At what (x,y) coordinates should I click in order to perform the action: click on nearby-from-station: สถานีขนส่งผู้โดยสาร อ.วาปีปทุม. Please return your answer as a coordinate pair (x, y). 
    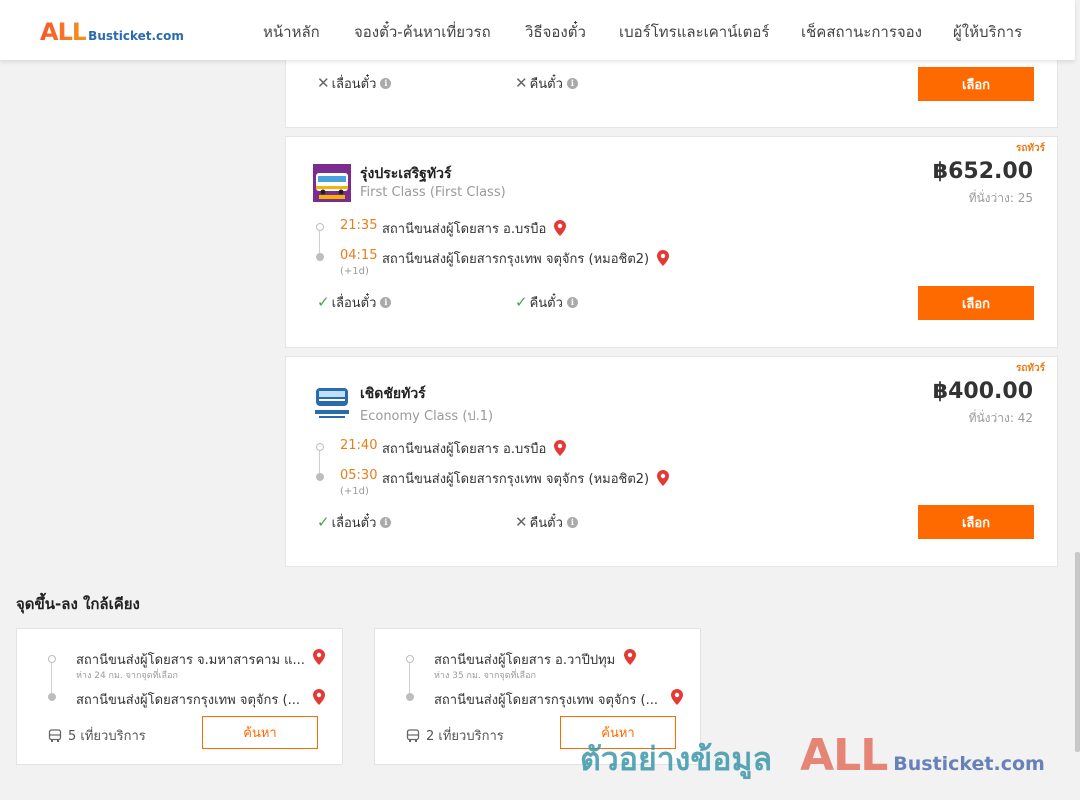
    Looking at the image, I should click on (525, 660).